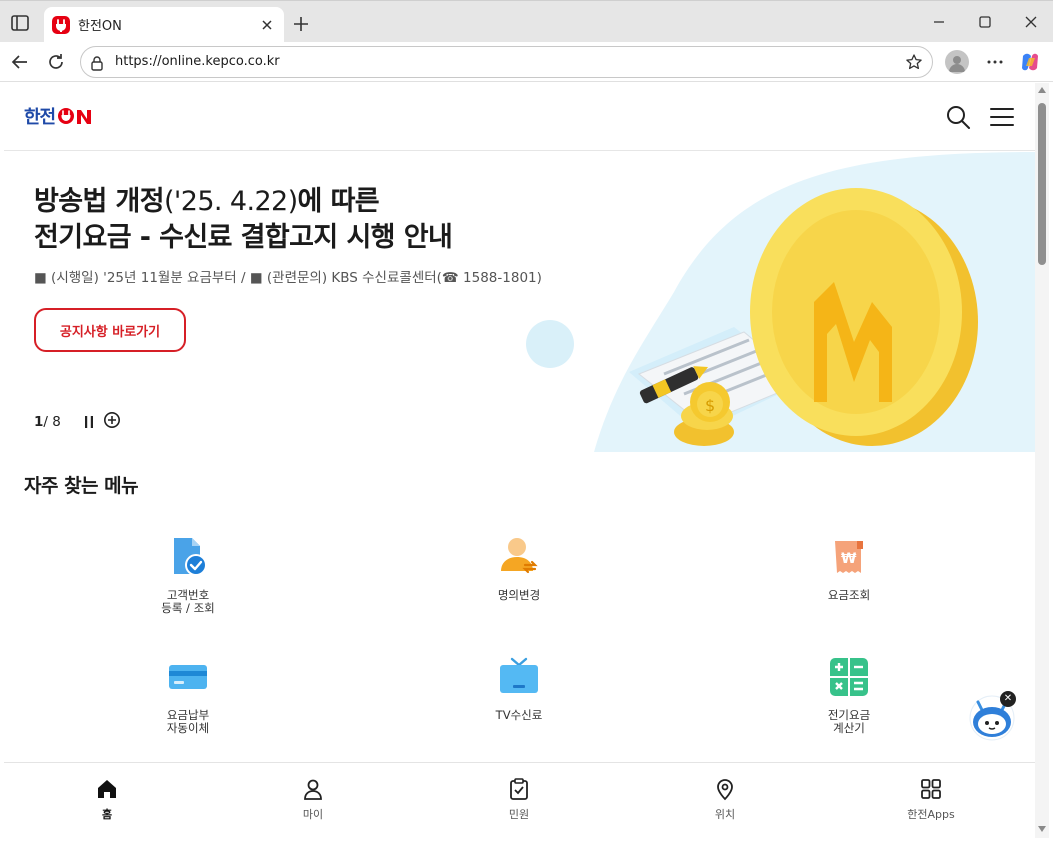  What do you see at coordinates (519, 814) in the screenshot?
I see `bottom-nav-label: 민원` at bounding box center [519, 814].